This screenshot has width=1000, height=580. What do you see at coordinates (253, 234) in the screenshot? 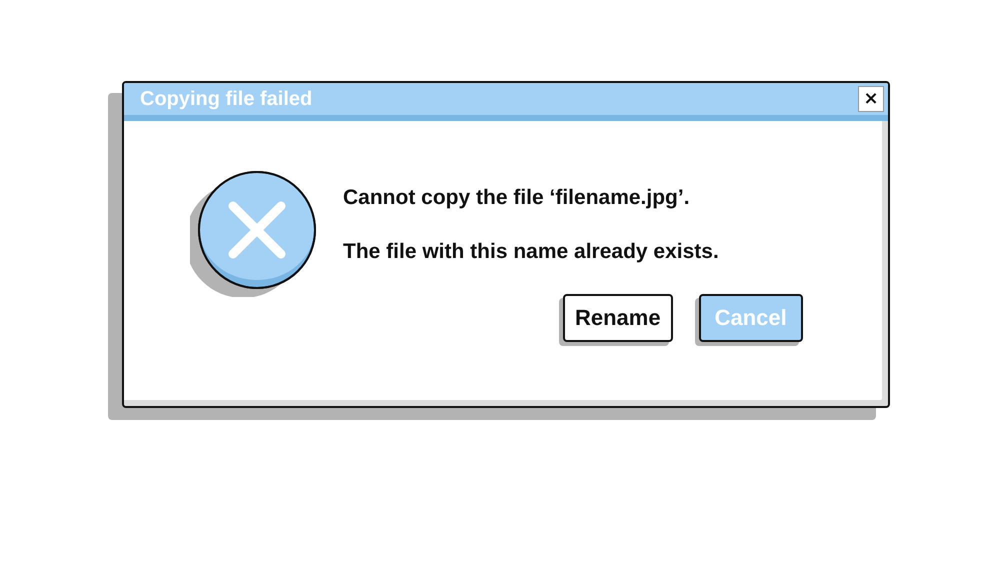
I see `error-icon` at bounding box center [253, 234].